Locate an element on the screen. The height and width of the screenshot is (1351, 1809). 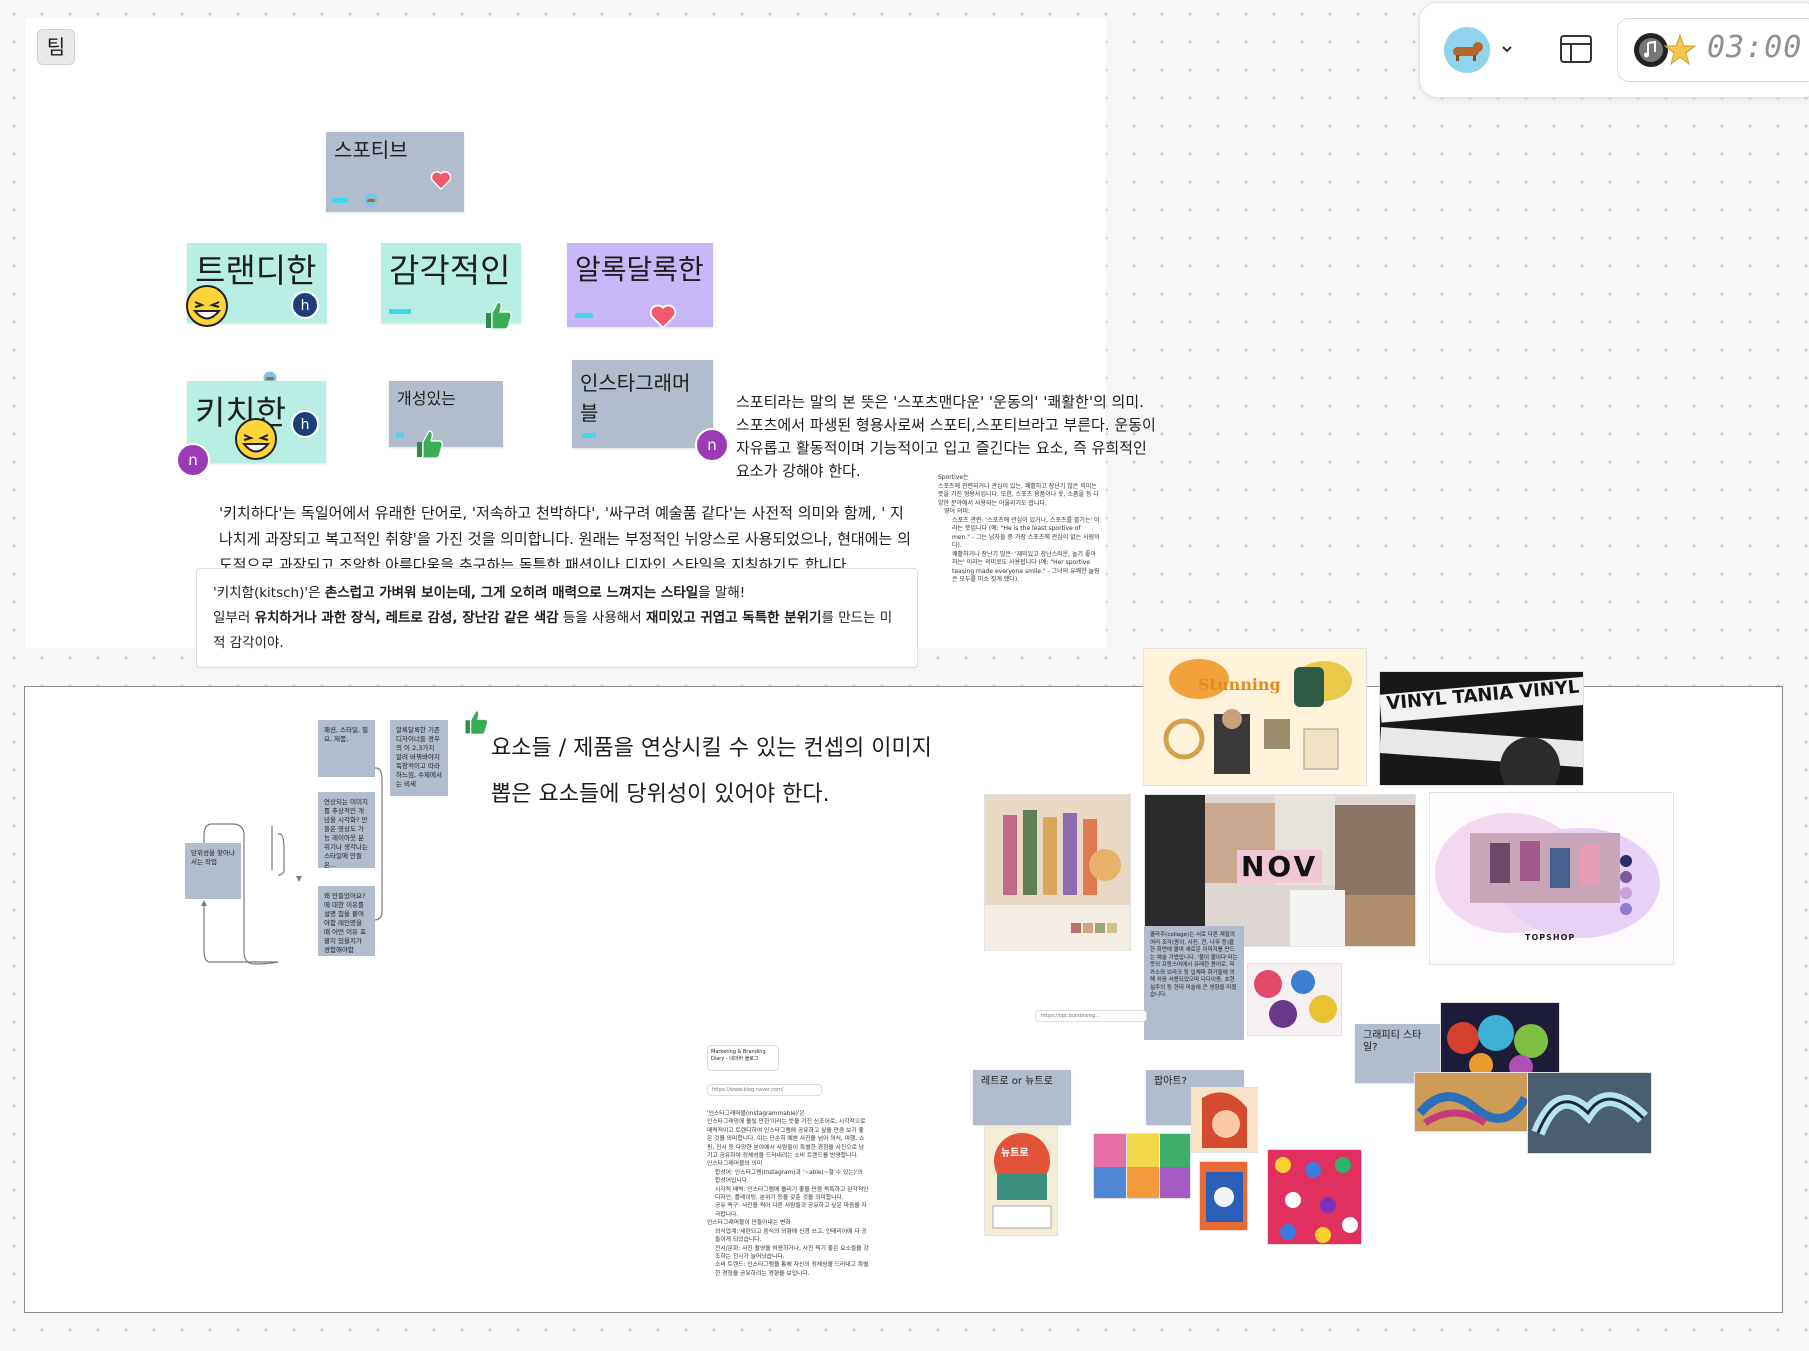
mini-avatar-icon is located at coordinates (371, 200).